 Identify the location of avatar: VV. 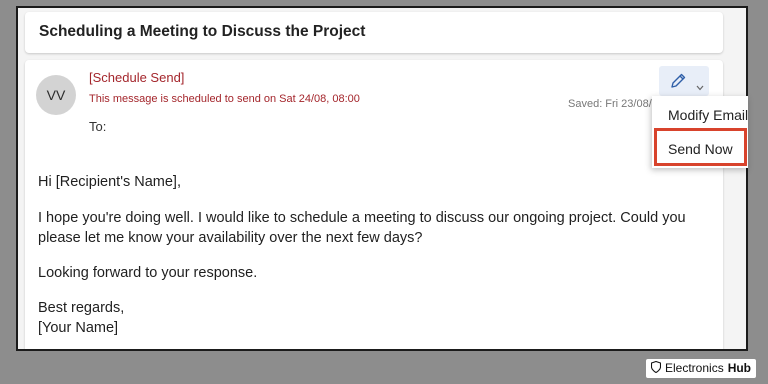
(56, 95).